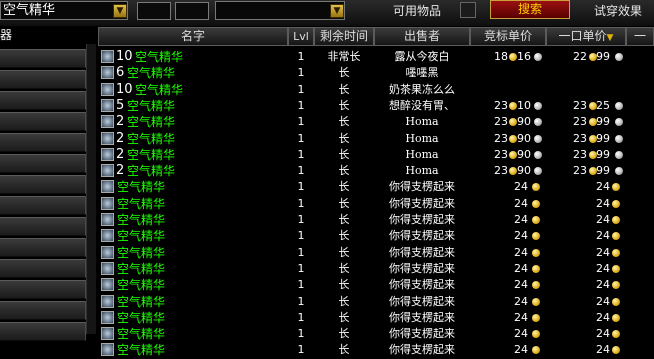  I want to click on column-header-buyout: 一口单价▼, so click(586, 36).